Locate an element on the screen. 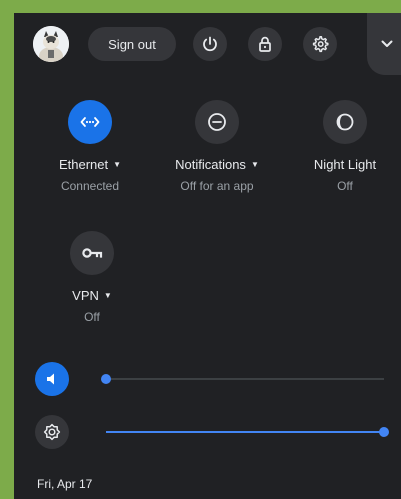 This screenshot has width=401, height=499. volume-icon is located at coordinates (50, 379).